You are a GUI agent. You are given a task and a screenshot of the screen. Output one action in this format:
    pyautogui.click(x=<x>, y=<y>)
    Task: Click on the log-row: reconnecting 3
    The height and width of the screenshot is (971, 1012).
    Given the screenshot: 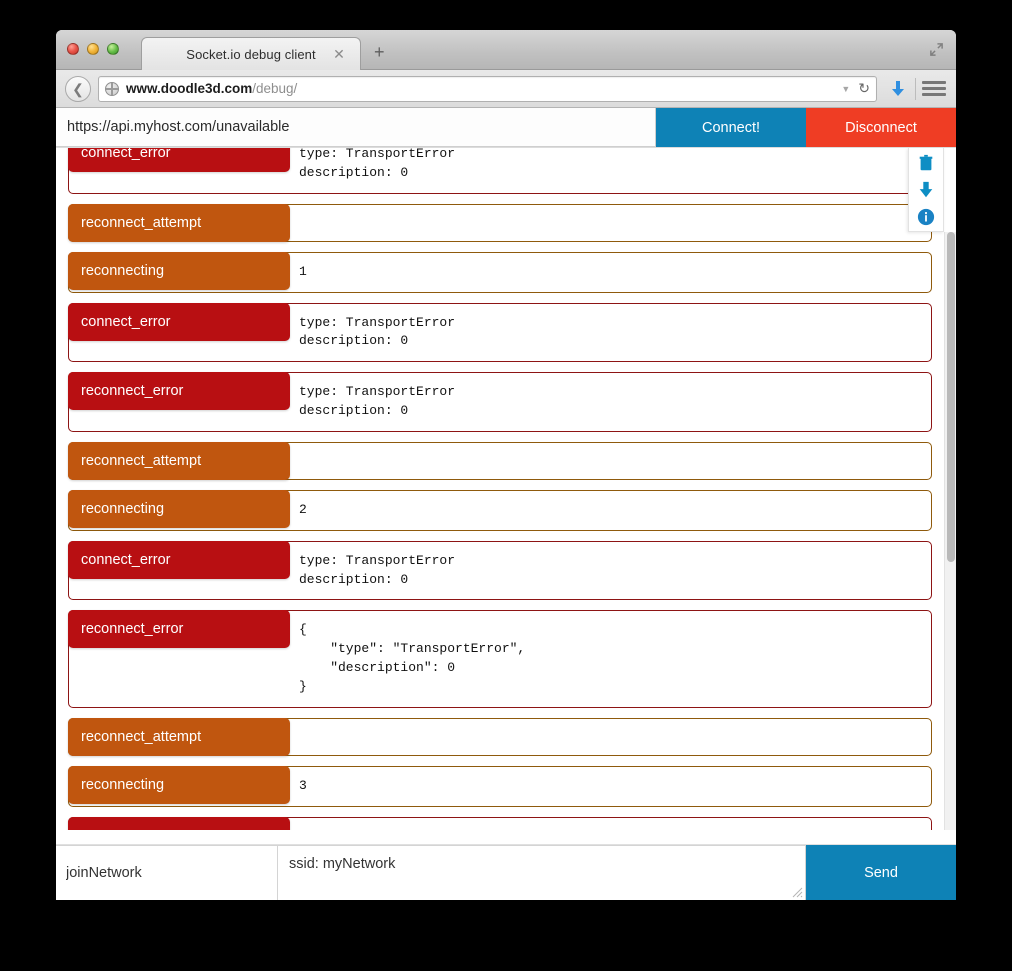 What is the action you would take?
    pyautogui.click(x=500, y=786)
    